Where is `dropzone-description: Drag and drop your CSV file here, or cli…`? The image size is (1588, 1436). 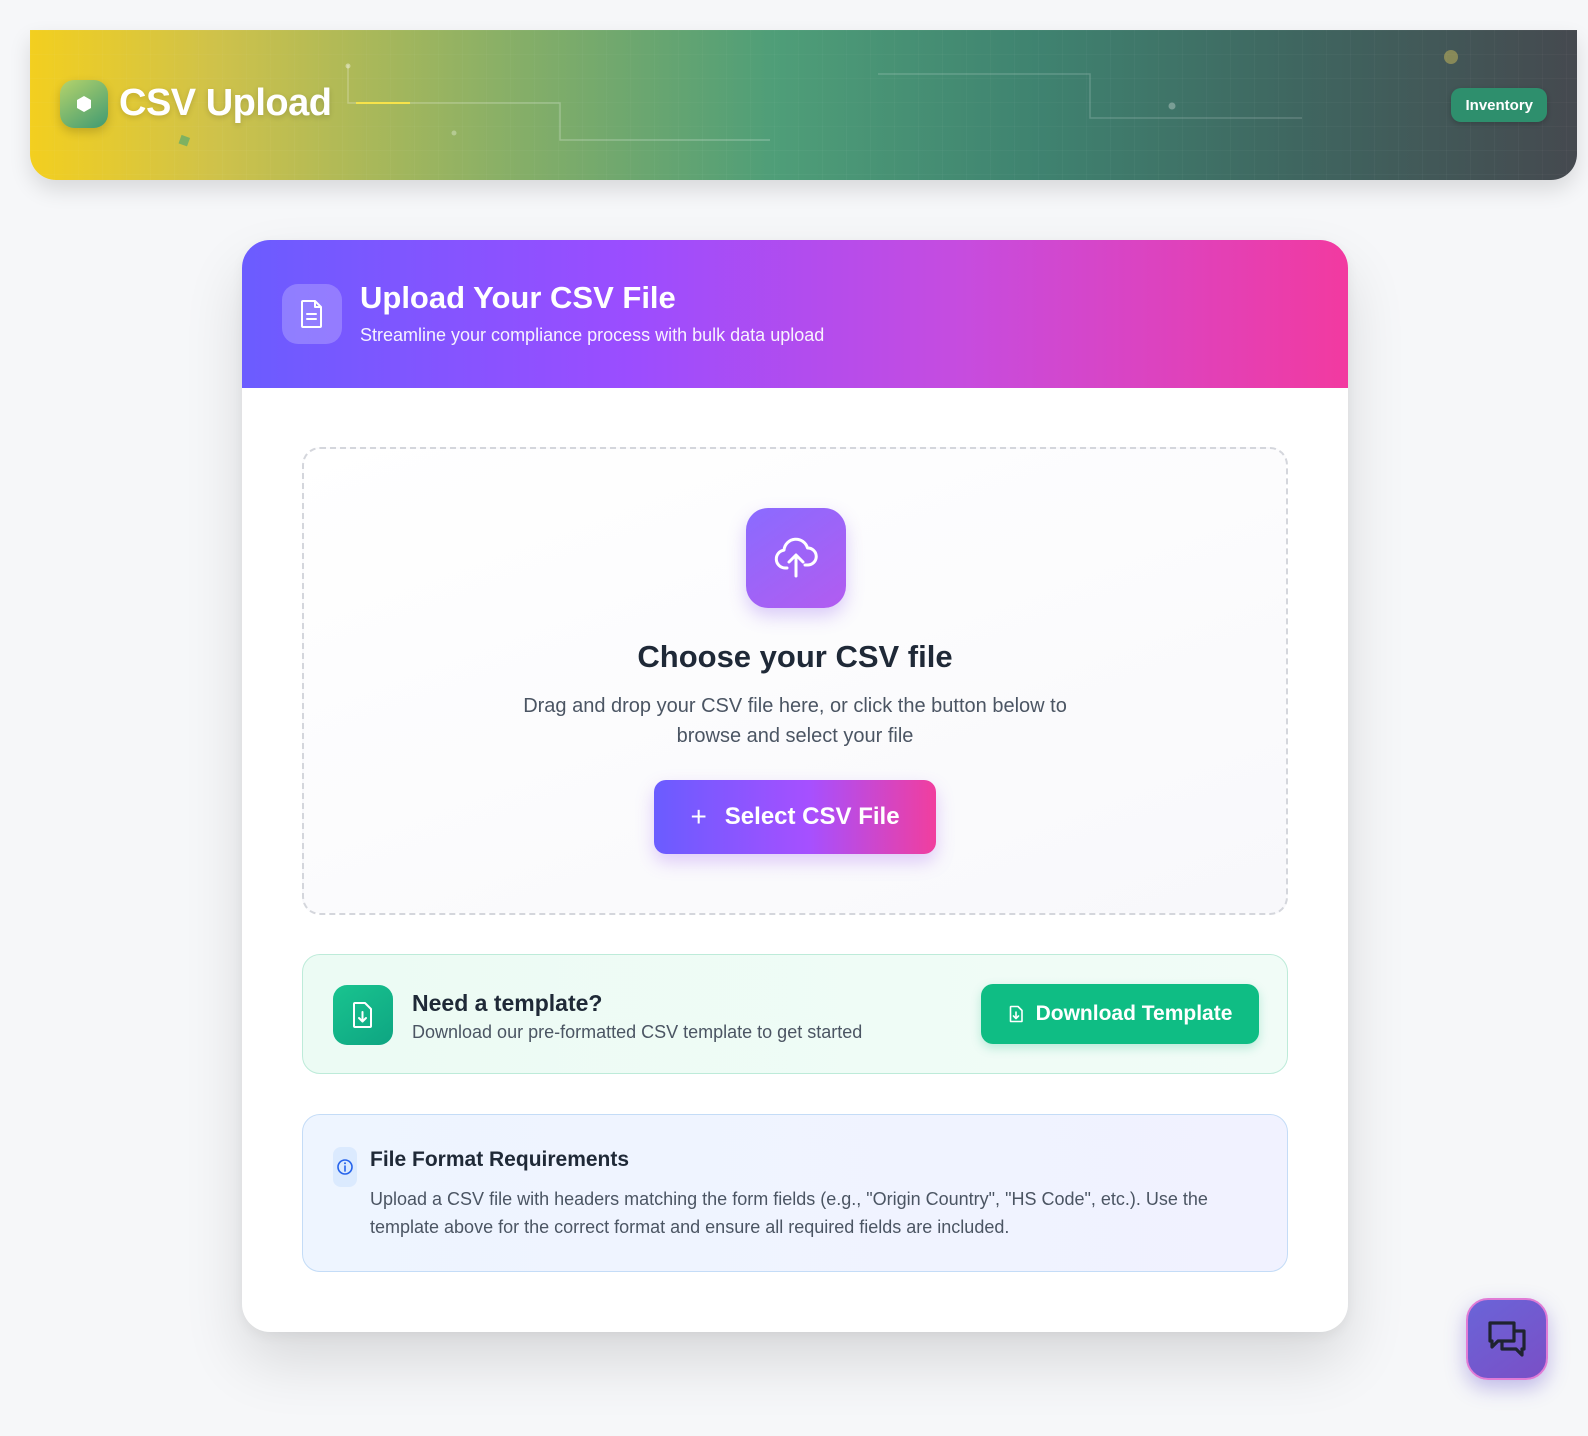 dropzone-description: Drag and drop your CSV file here, or cli… is located at coordinates (795, 721).